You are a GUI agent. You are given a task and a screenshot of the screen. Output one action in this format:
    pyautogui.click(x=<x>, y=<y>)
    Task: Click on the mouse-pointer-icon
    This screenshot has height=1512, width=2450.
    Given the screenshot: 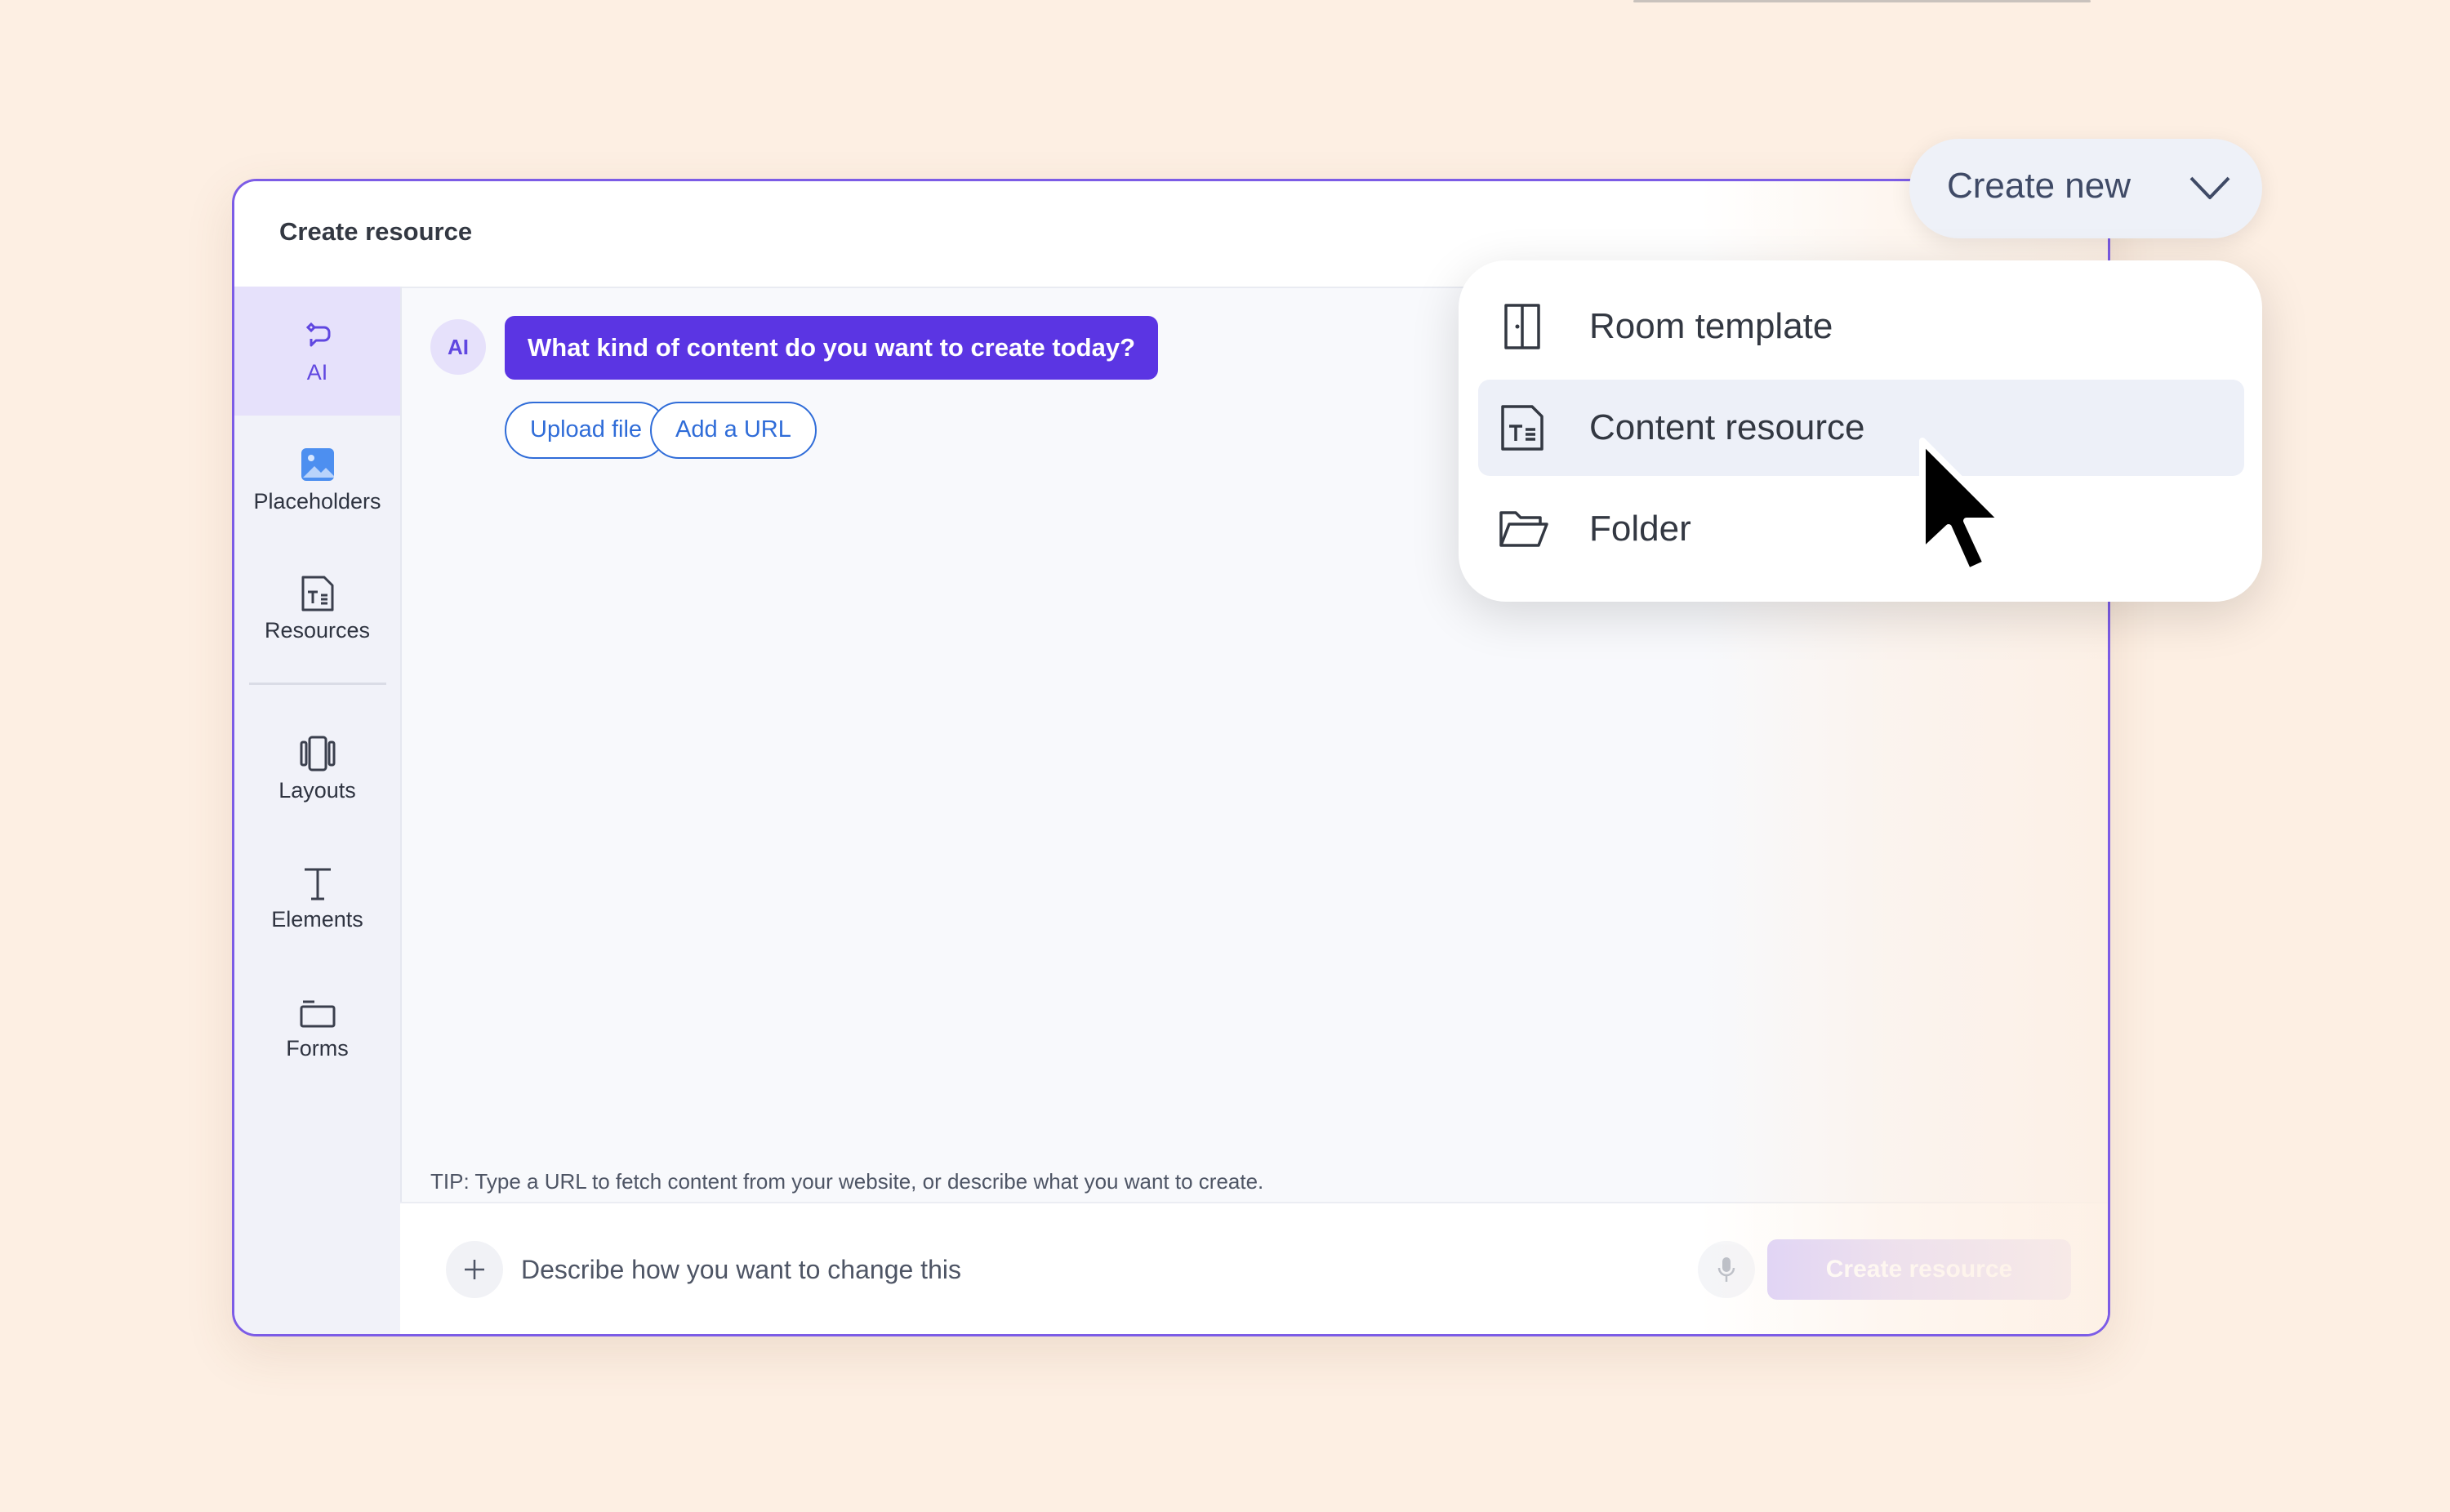 What is the action you would take?
    pyautogui.click(x=1963, y=507)
    